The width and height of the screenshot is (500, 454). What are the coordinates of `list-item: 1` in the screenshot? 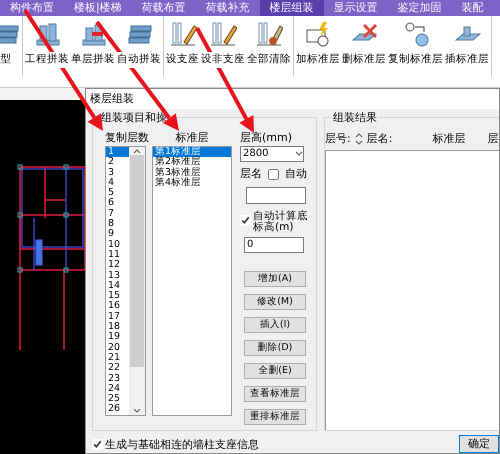 It's located at (117, 152).